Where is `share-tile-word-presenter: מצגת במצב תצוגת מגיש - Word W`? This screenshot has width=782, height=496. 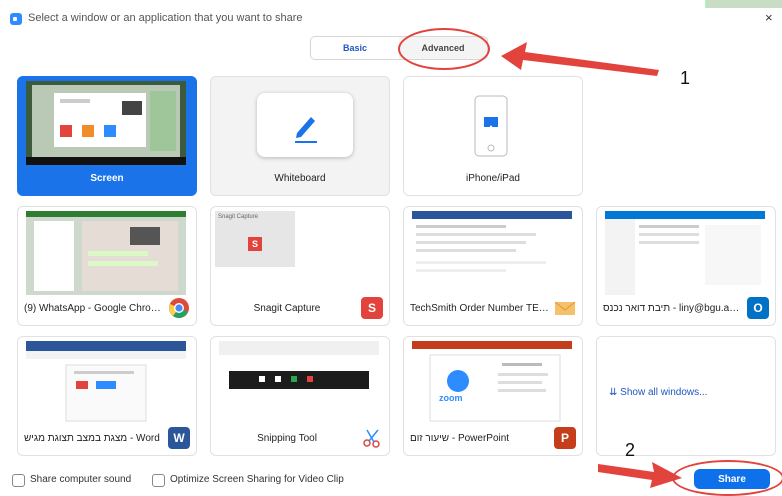 share-tile-word-presenter: מצגת במצב תצוגת מגיש - Word W is located at coordinates (107, 396).